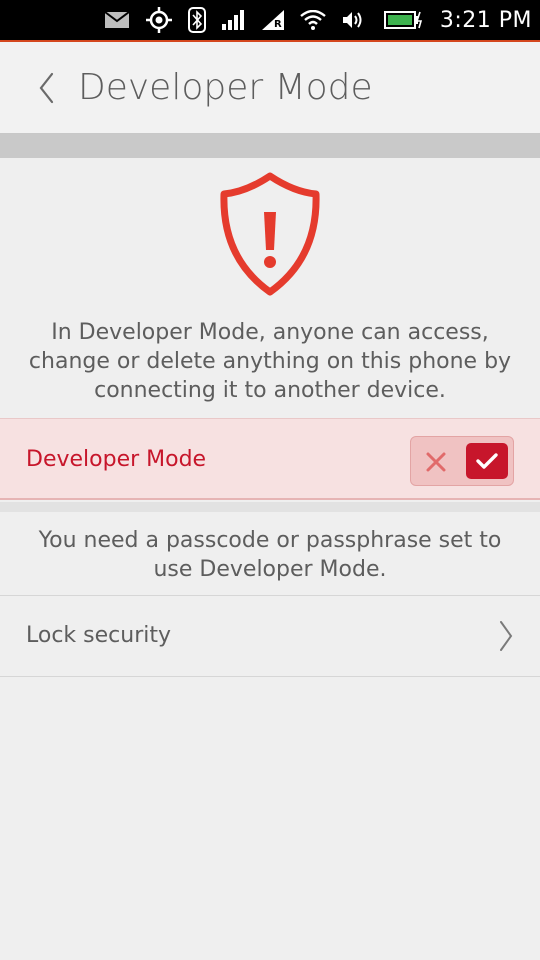  What do you see at coordinates (117, 20) in the screenshot?
I see `mail-icon` at bounding box center [117, 20].